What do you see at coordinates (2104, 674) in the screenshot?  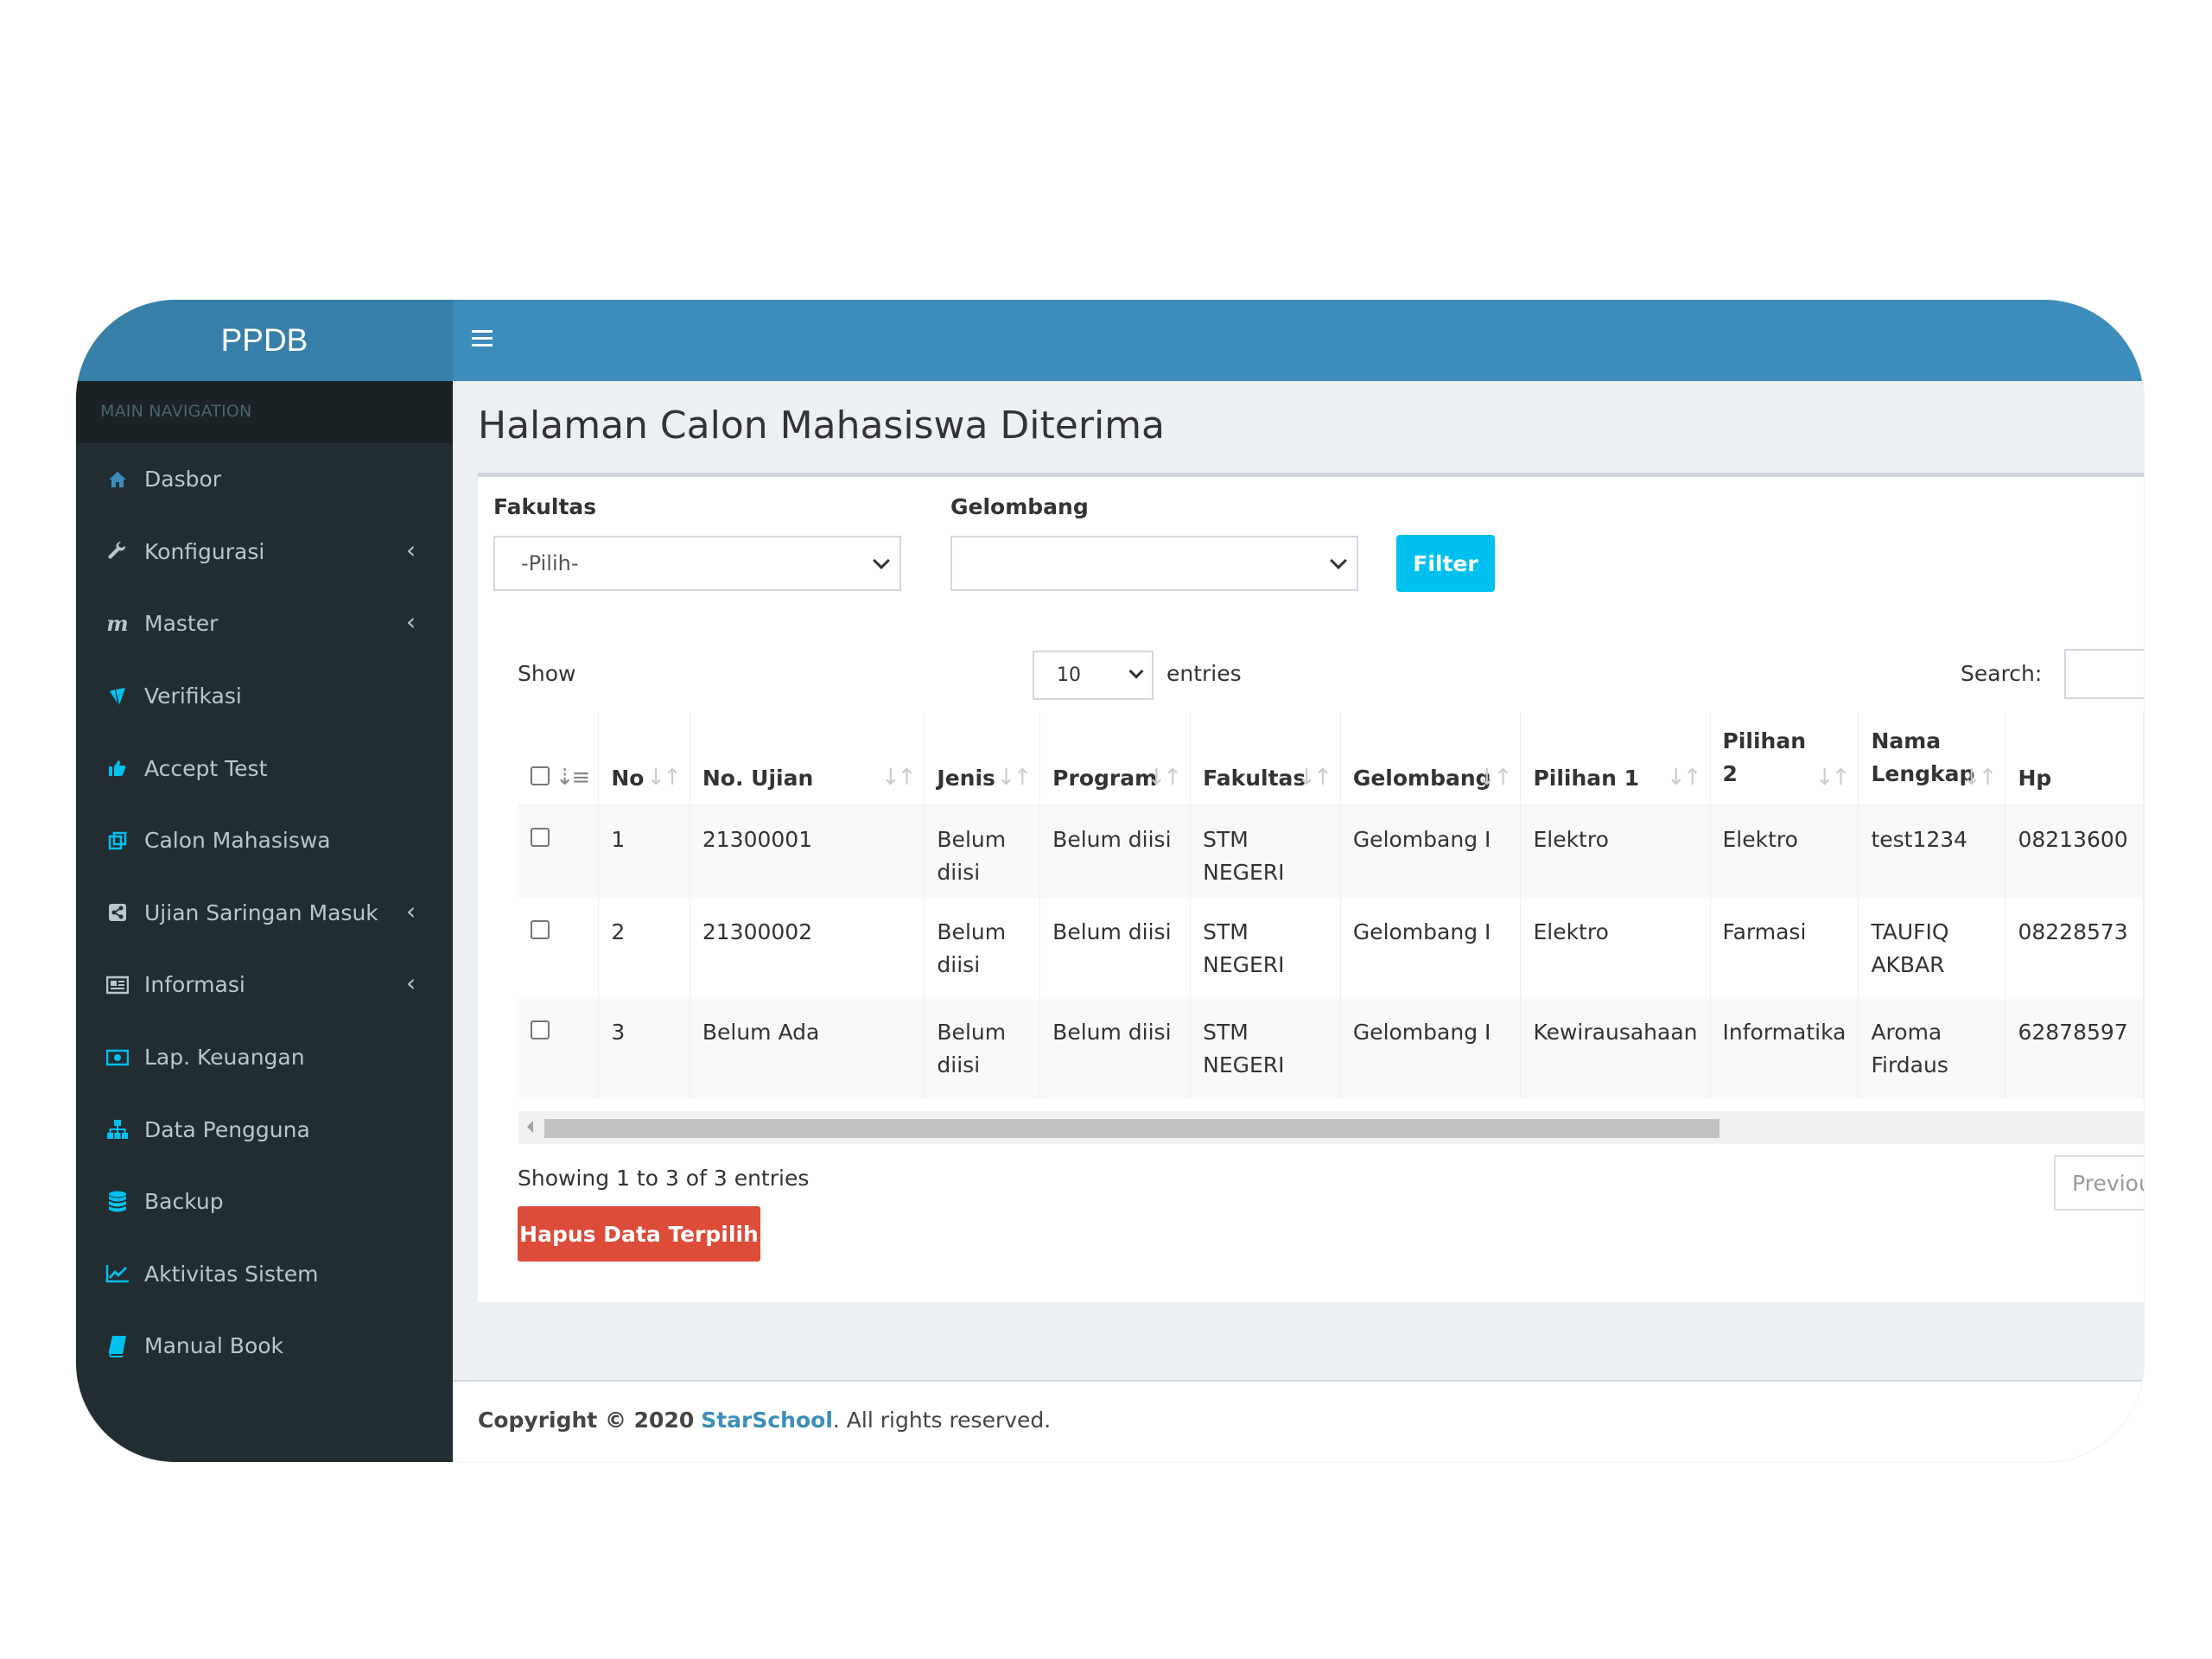 I see `search-input` at bounding box center [2104, 674].